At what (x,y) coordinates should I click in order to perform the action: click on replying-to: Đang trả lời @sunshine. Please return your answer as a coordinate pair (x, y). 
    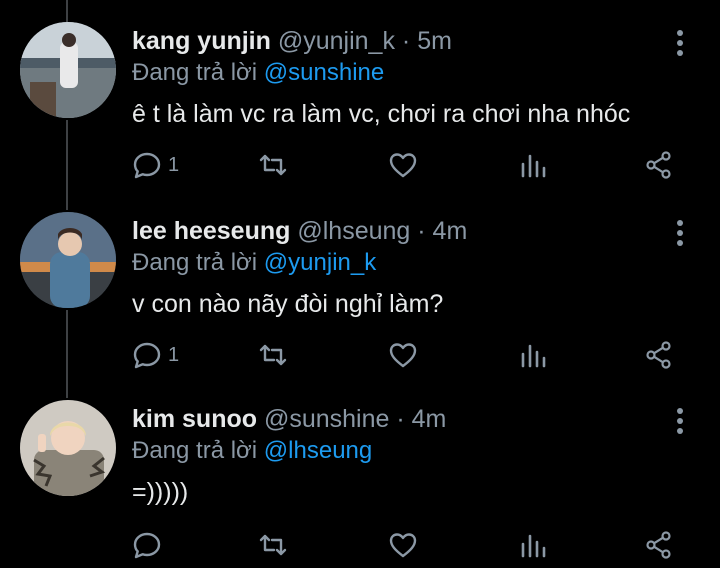
    Looking at the image, I should click on (258, 73).